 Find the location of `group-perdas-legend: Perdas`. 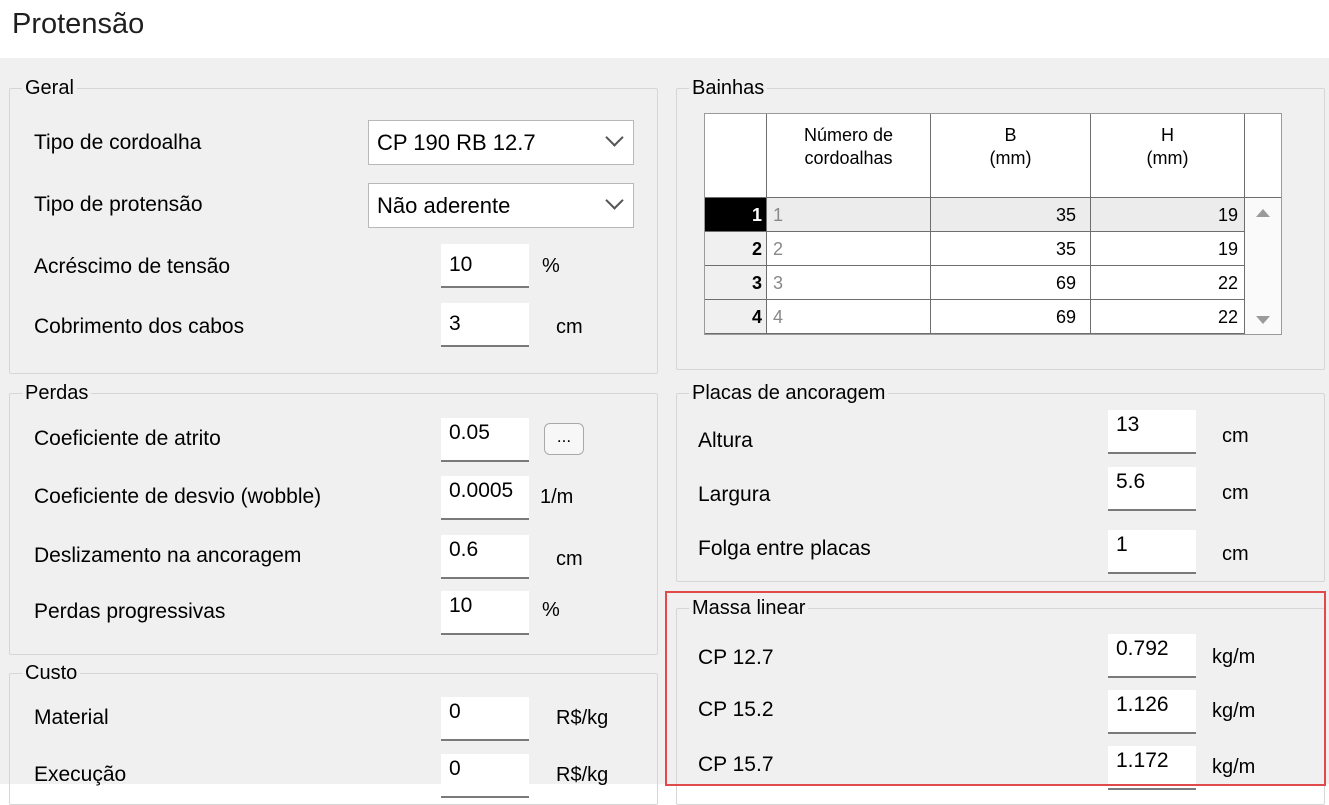

group-perdas-legend: Perdas is located at coordinates (57, 393).